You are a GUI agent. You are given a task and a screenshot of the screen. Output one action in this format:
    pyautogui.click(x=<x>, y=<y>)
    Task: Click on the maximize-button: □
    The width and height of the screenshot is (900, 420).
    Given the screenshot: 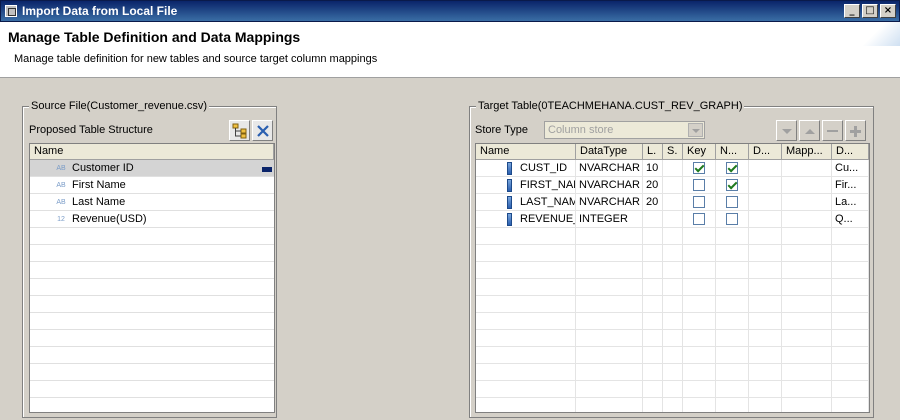 What is the action you would take?
    pyautogui.click(x=870, y=11)
    